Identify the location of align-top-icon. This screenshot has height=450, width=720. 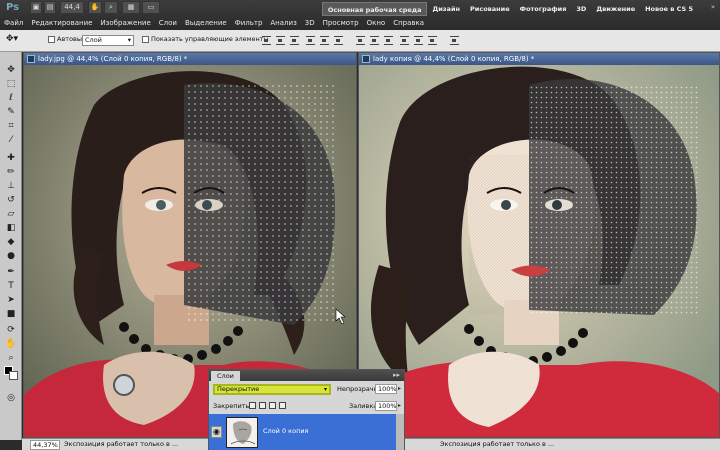
(266, 40).